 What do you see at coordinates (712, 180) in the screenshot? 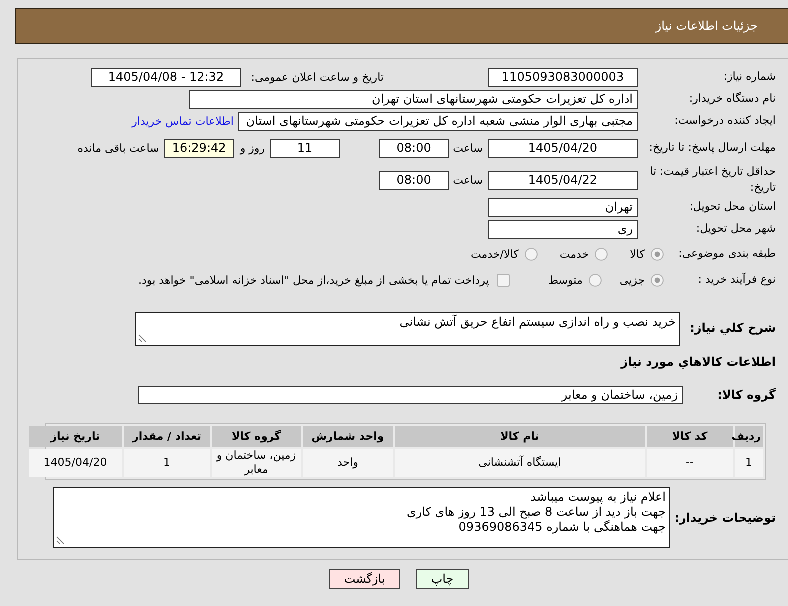
I see `field-label: حداقل تاریخ اعتبار قیمت: تا تاریخ:` at bounding box center [712, 180].